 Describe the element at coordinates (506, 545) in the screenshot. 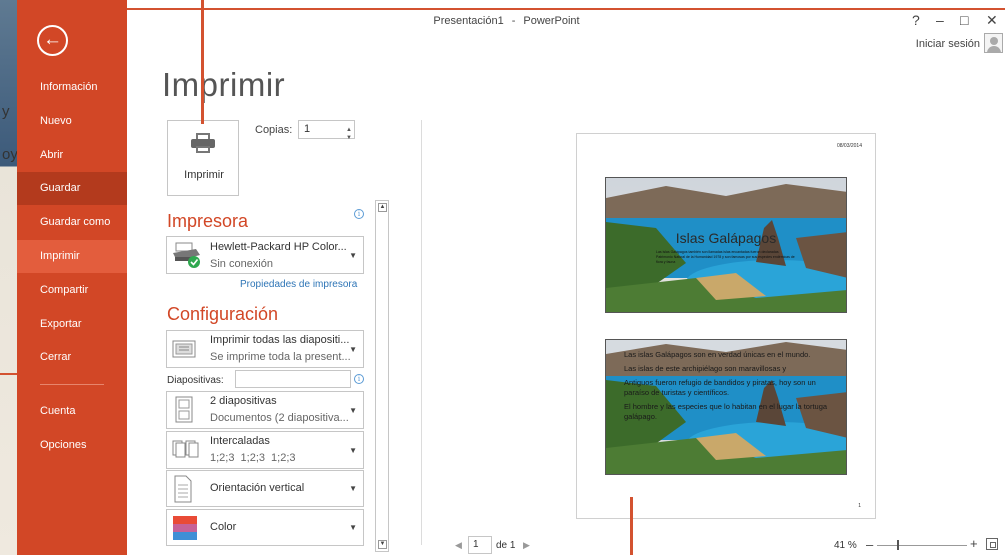

I see `page-count-label: de 1` at that location.